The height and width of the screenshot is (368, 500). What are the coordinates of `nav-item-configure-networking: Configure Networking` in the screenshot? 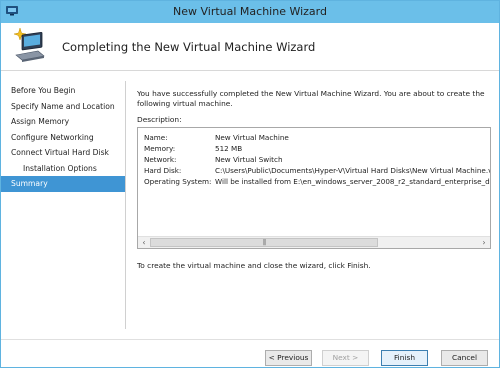 It's located at (63, 138).